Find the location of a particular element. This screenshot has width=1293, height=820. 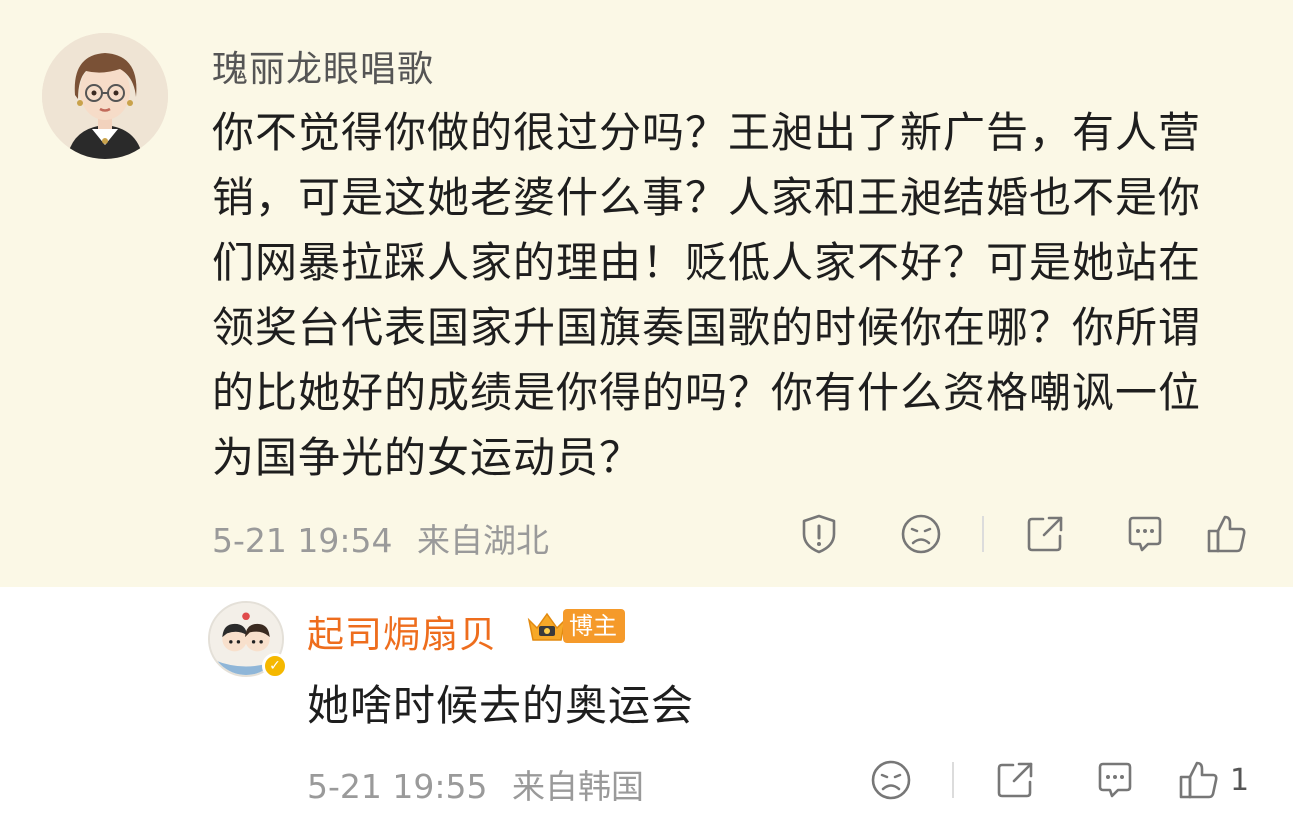

cartoon-girl-avatar-icon is located at coordinates (105, 96).